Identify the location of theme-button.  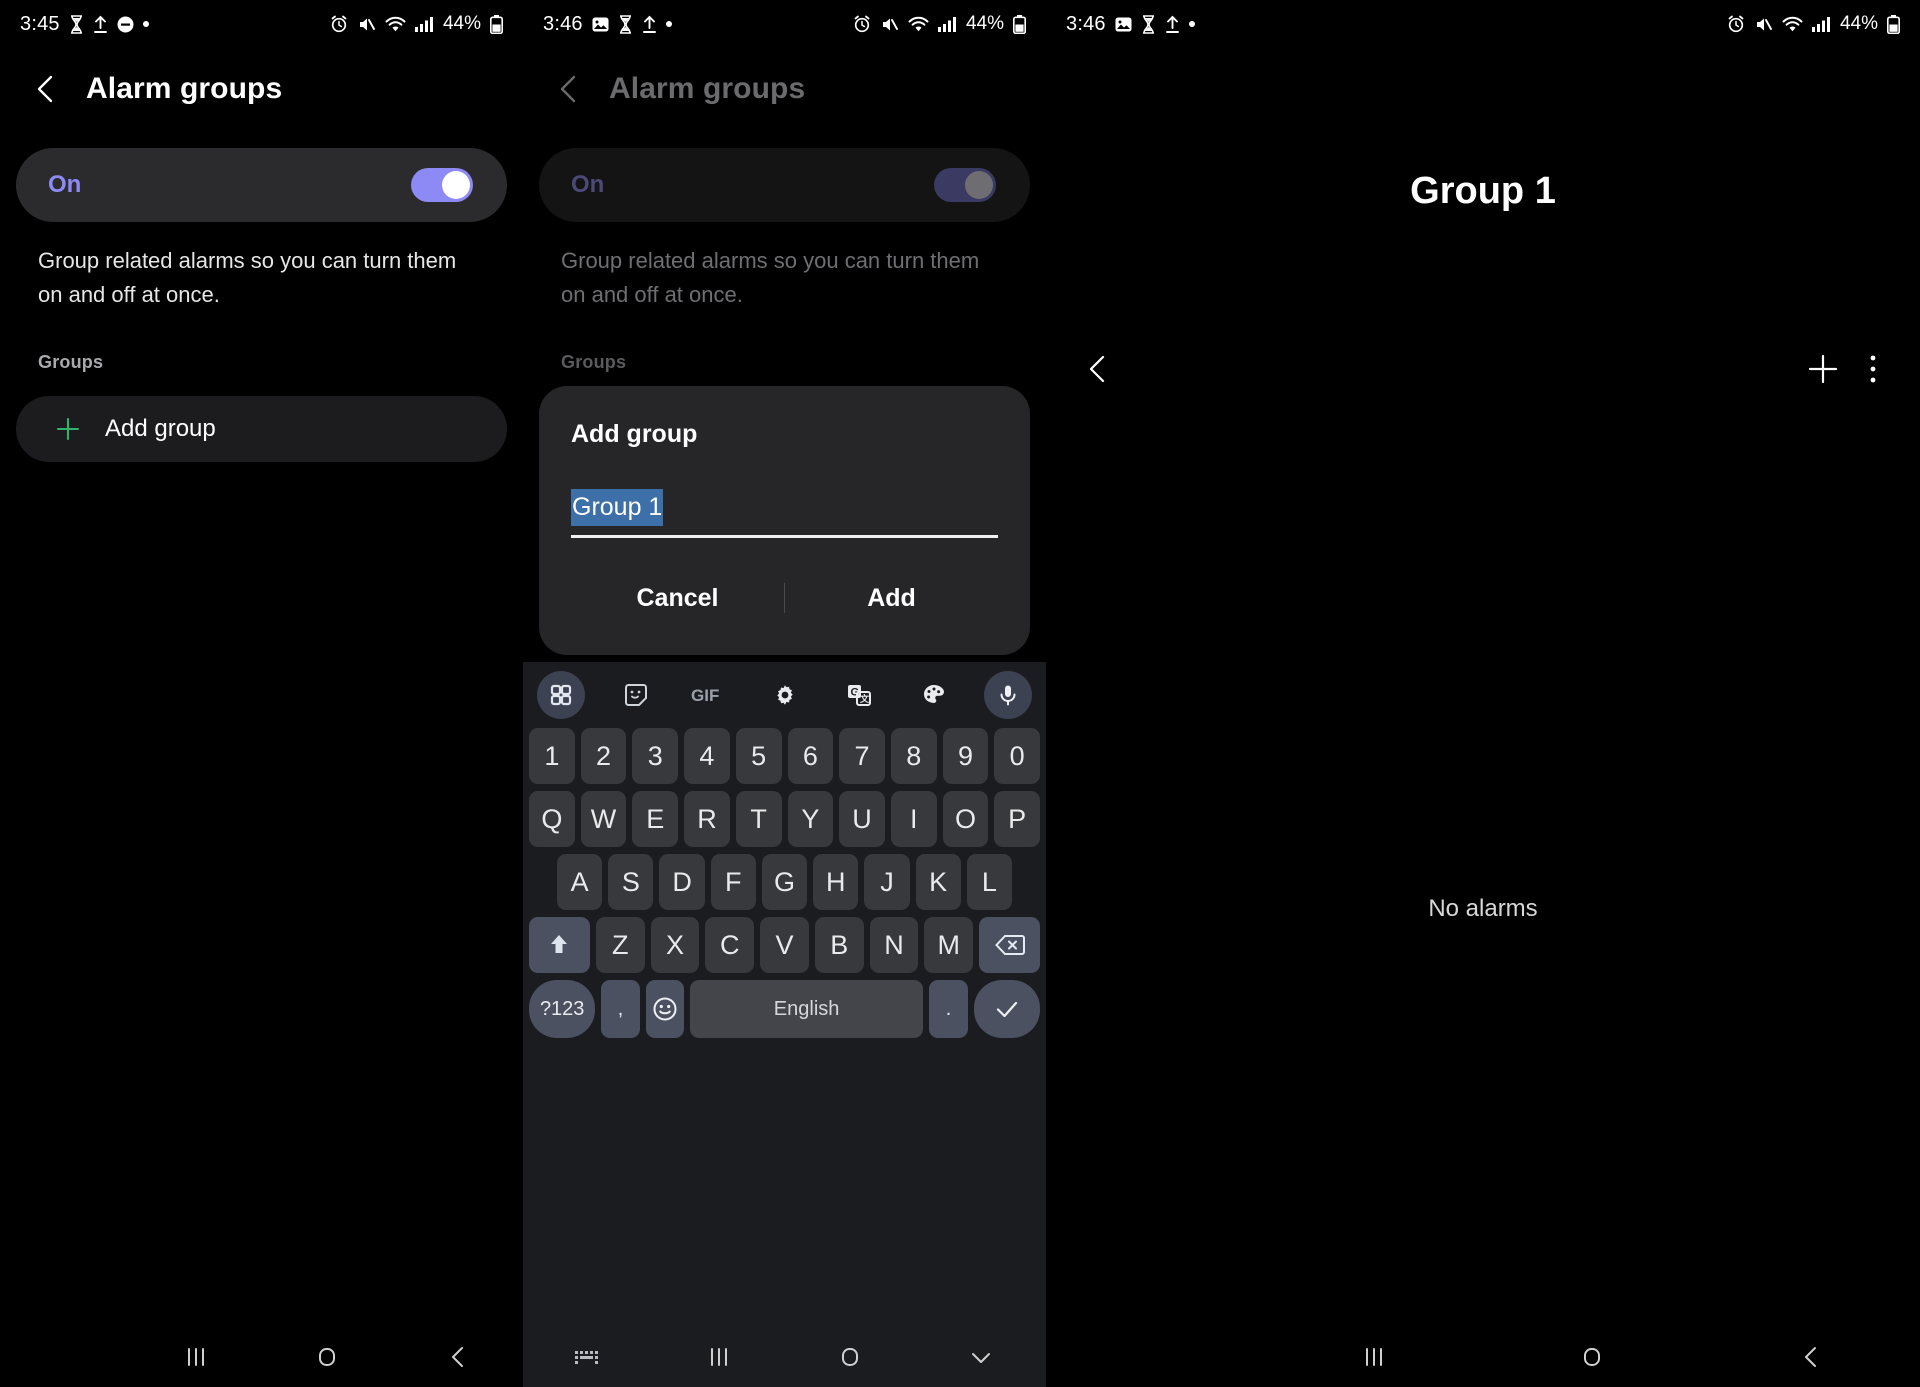
(934, 695).